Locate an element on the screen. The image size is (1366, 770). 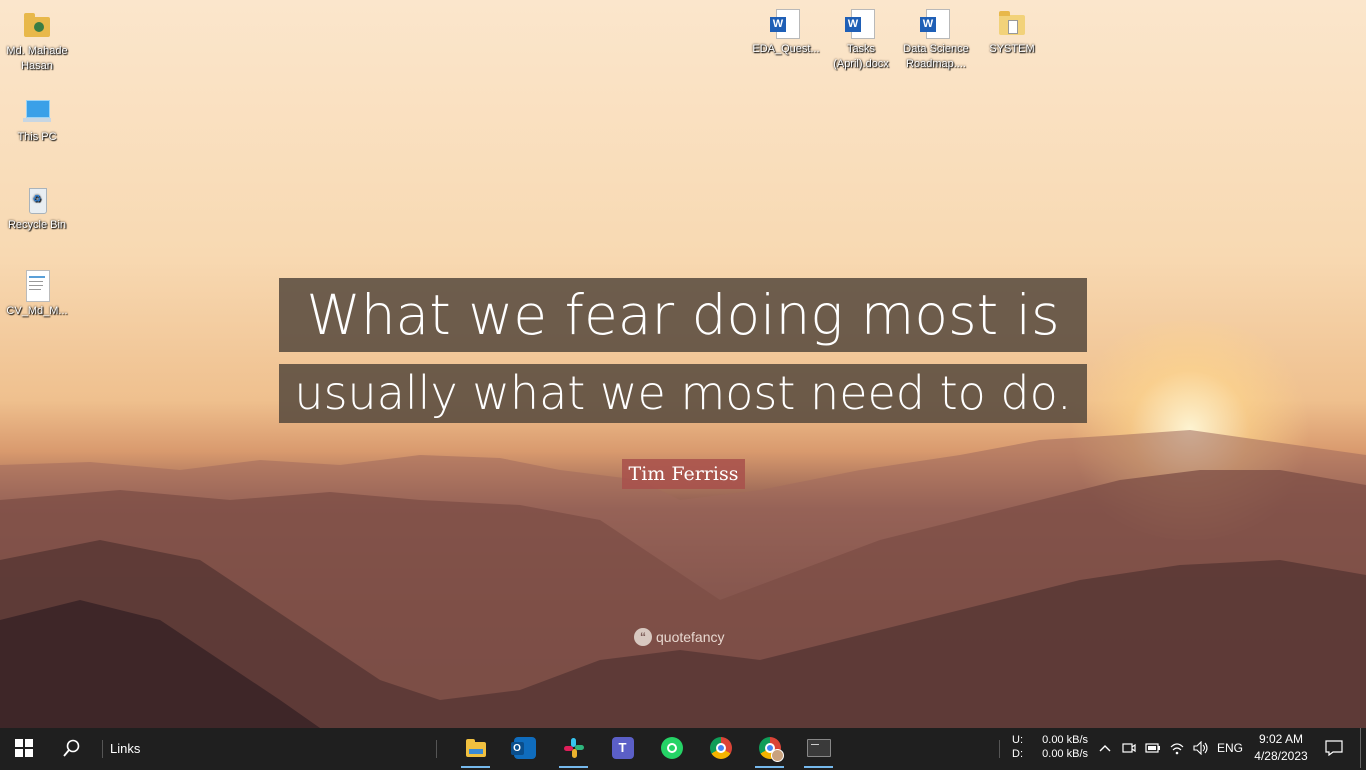
tray-meet-now is located at coordinates (1129, 748).